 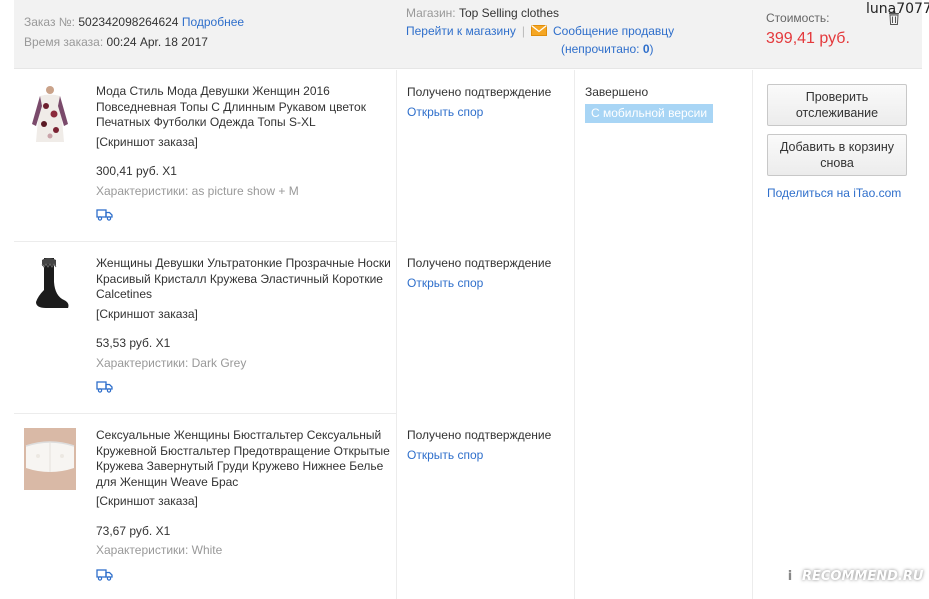 I want to click on item-price: 300,41 руб. X1, so click(x=136, y=171).